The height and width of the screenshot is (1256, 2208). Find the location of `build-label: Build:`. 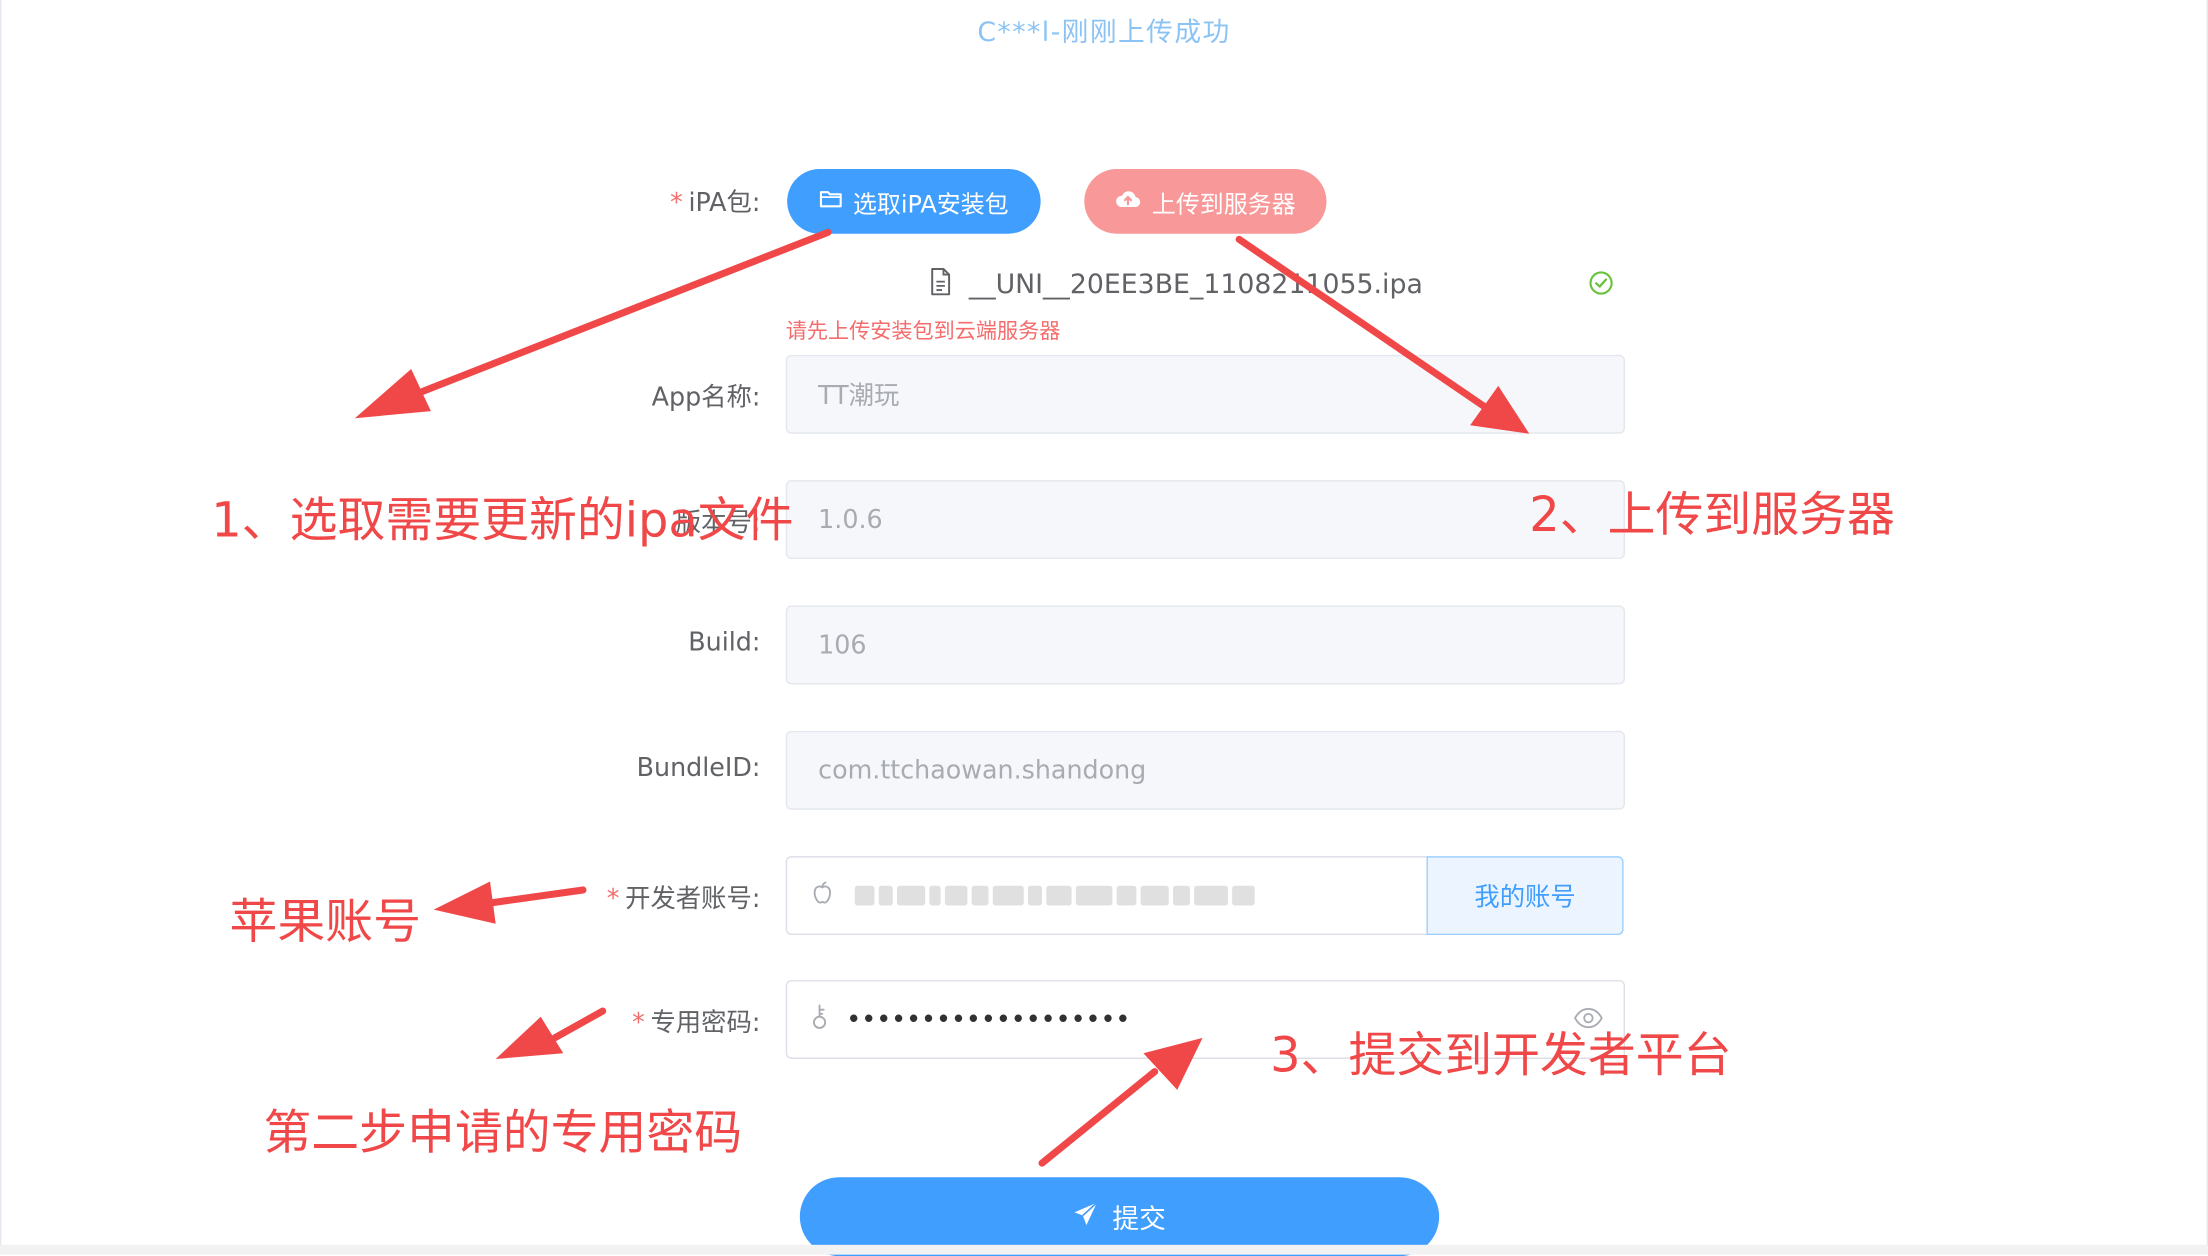

build-label: Build: is located at coordinates (724, 643).